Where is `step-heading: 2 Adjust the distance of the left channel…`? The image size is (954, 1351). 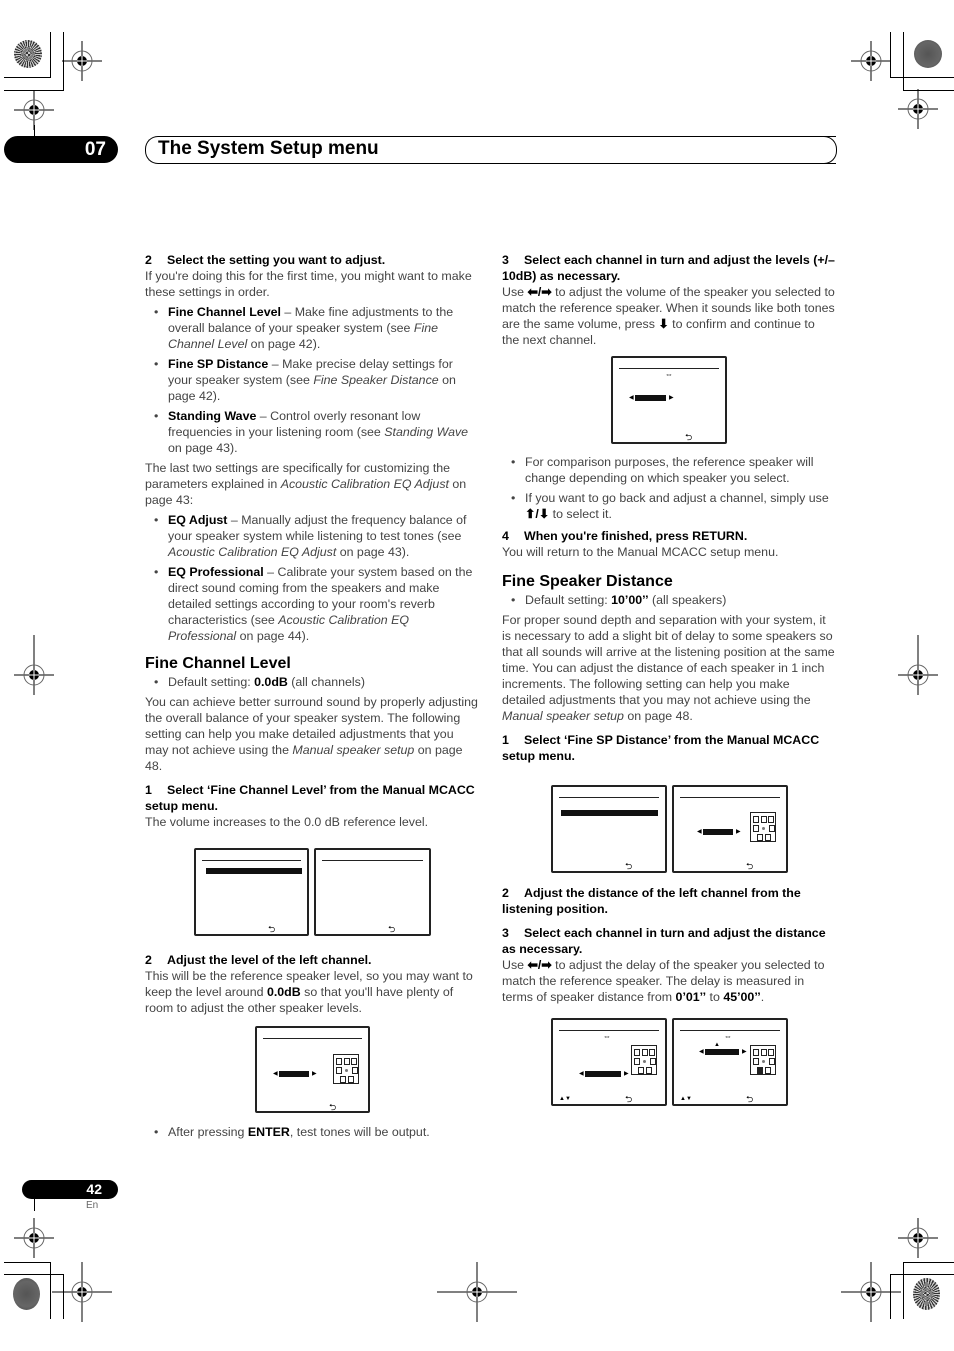
step-heading: 2 Adjust the distance of the left channel… is located at coordinates (651, 901).